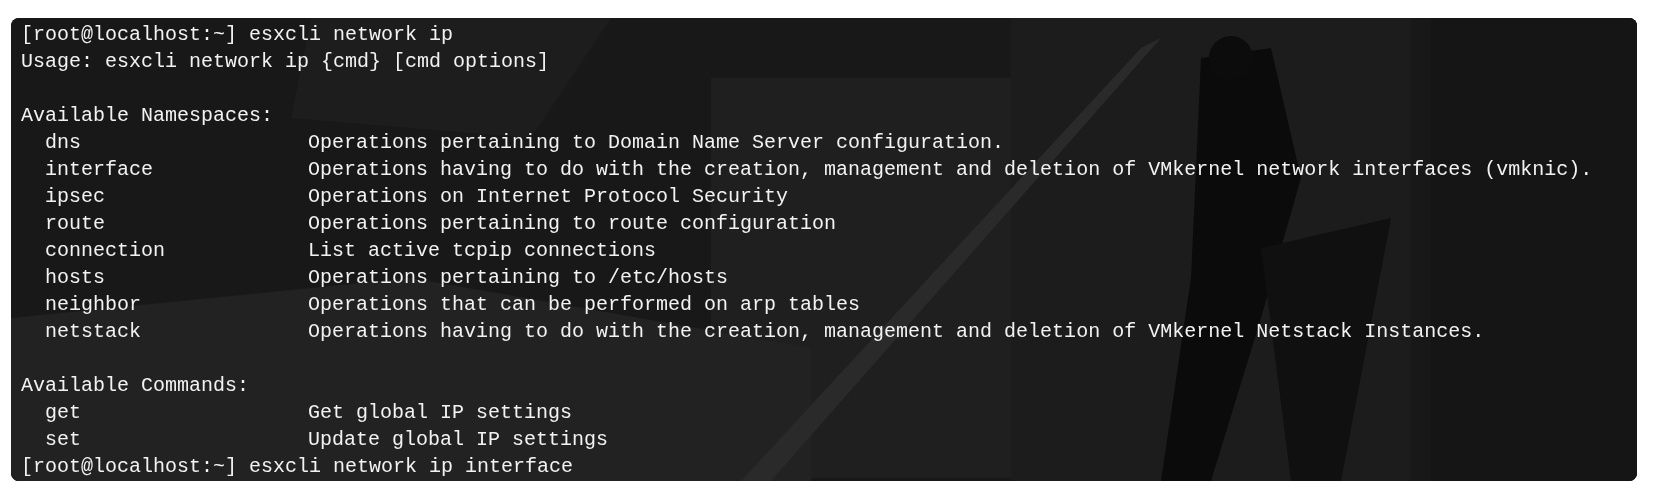  I want to click on command-text: esxcli network ip, so click(351, 35).